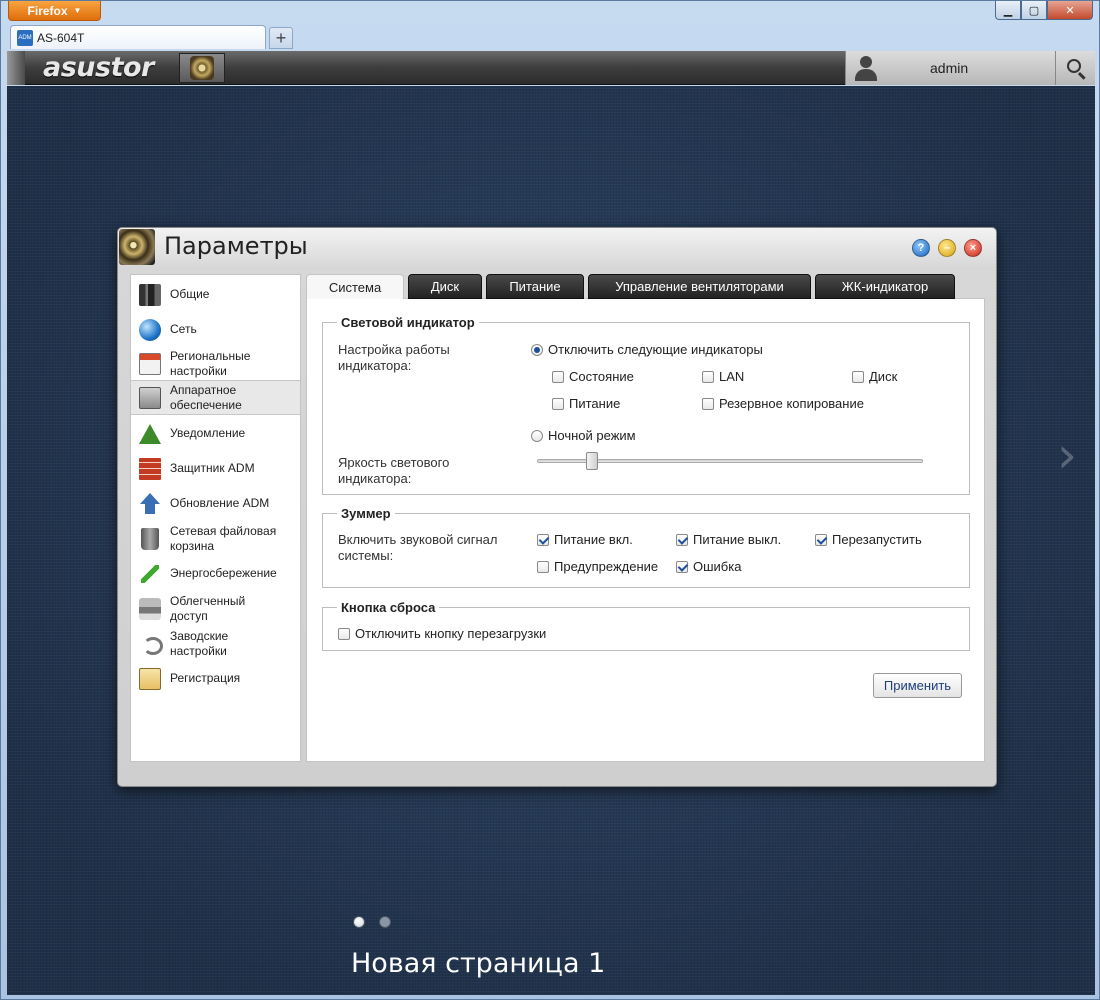  I want to click on radio-unchecked, so click(537, 435).